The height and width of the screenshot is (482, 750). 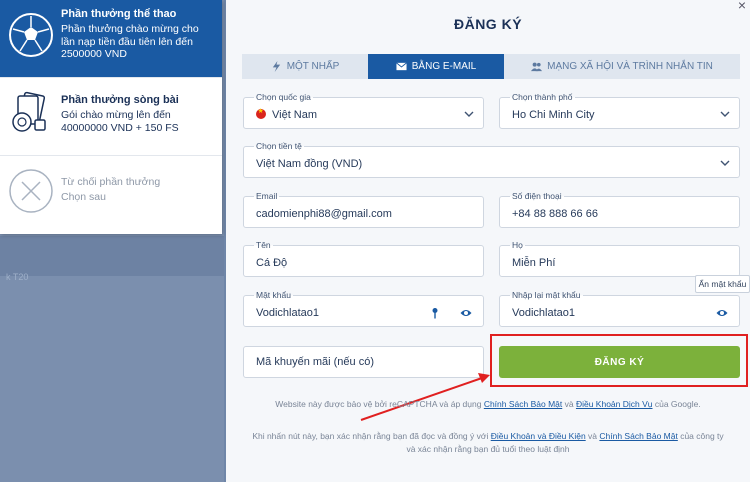 What do you see at coordinates (619, 110) in the screenshot?
I see `city-select: Chọn thành phố Ho Chi Minh City` at bounding box center [619, 110].